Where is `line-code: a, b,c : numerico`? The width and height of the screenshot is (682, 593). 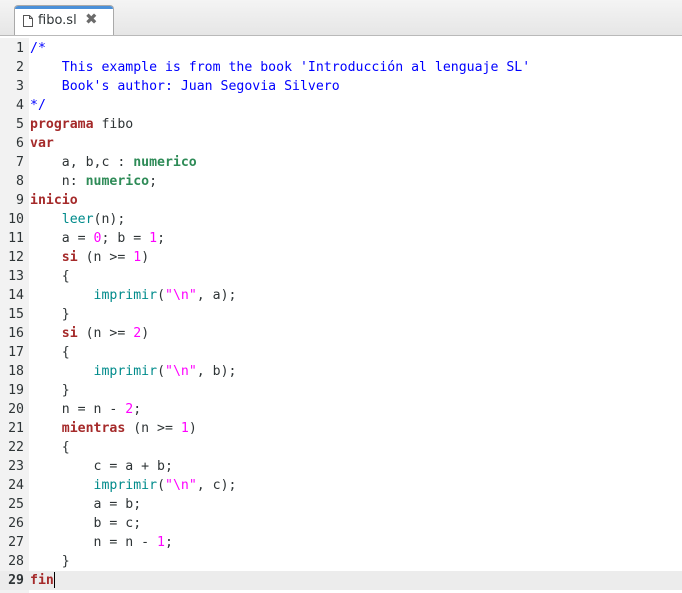
line-code: a, b,c : numerico is located at coordinates (113, 162).